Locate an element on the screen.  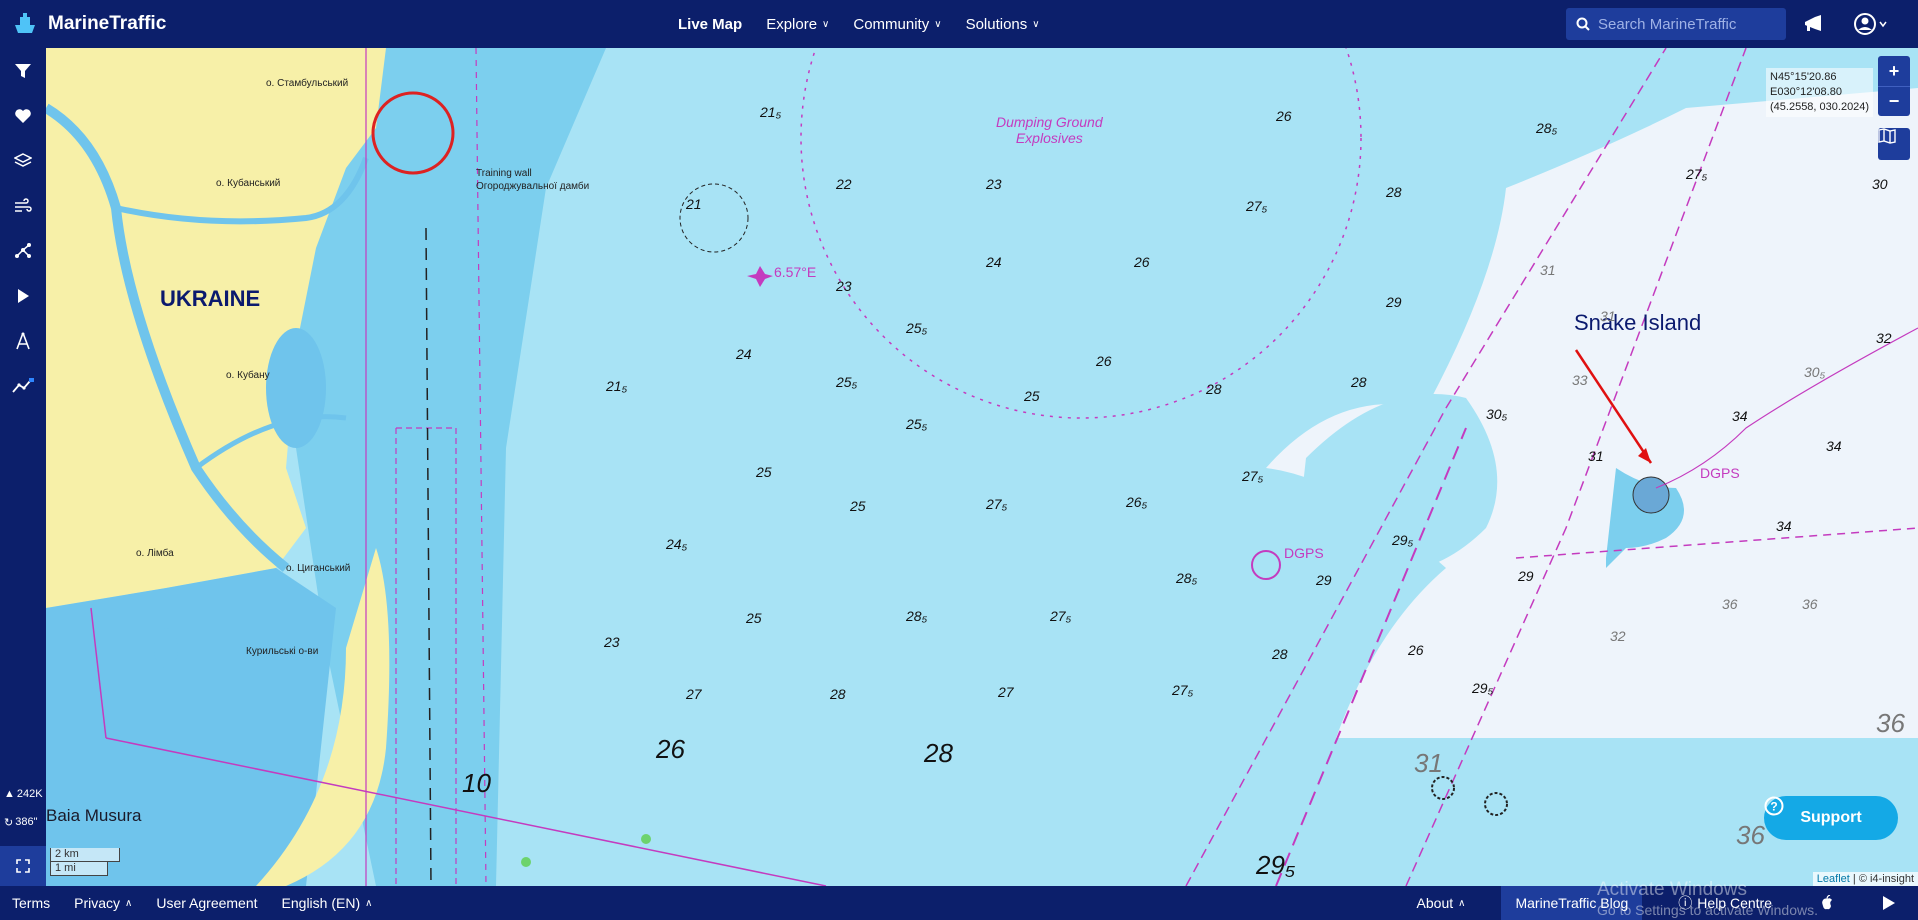
footer-about-label: About is located at coordinates (1435, 903).